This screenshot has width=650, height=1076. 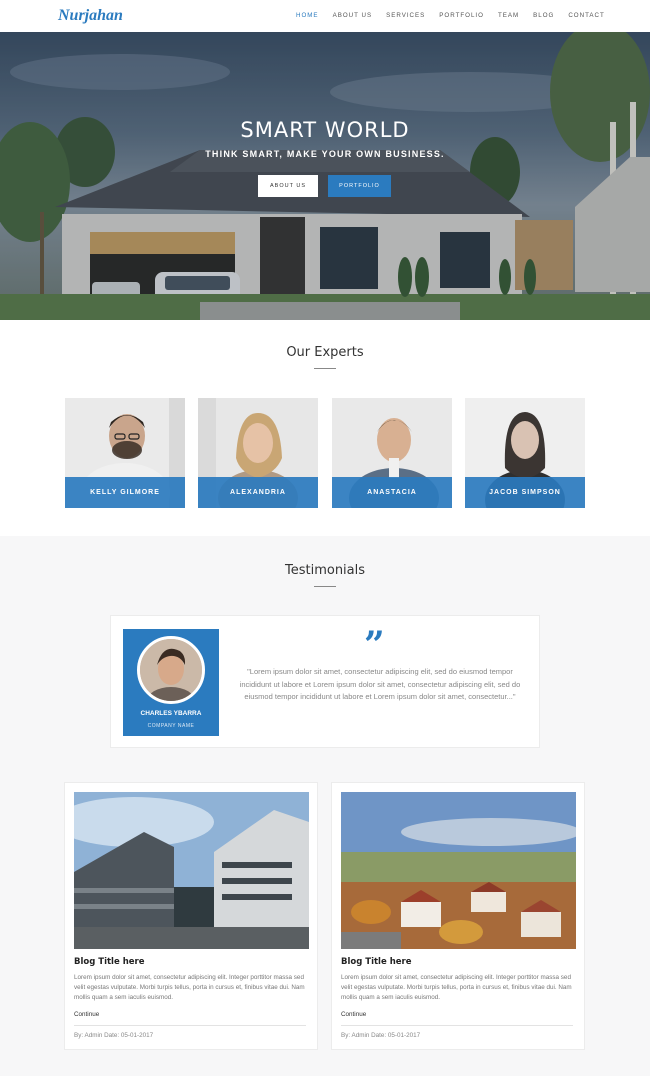 What do you see at coordinates (353, 15) in the screenshot?
I see `nav-item-about: ABOUT US` at bounding box center [353, 15].